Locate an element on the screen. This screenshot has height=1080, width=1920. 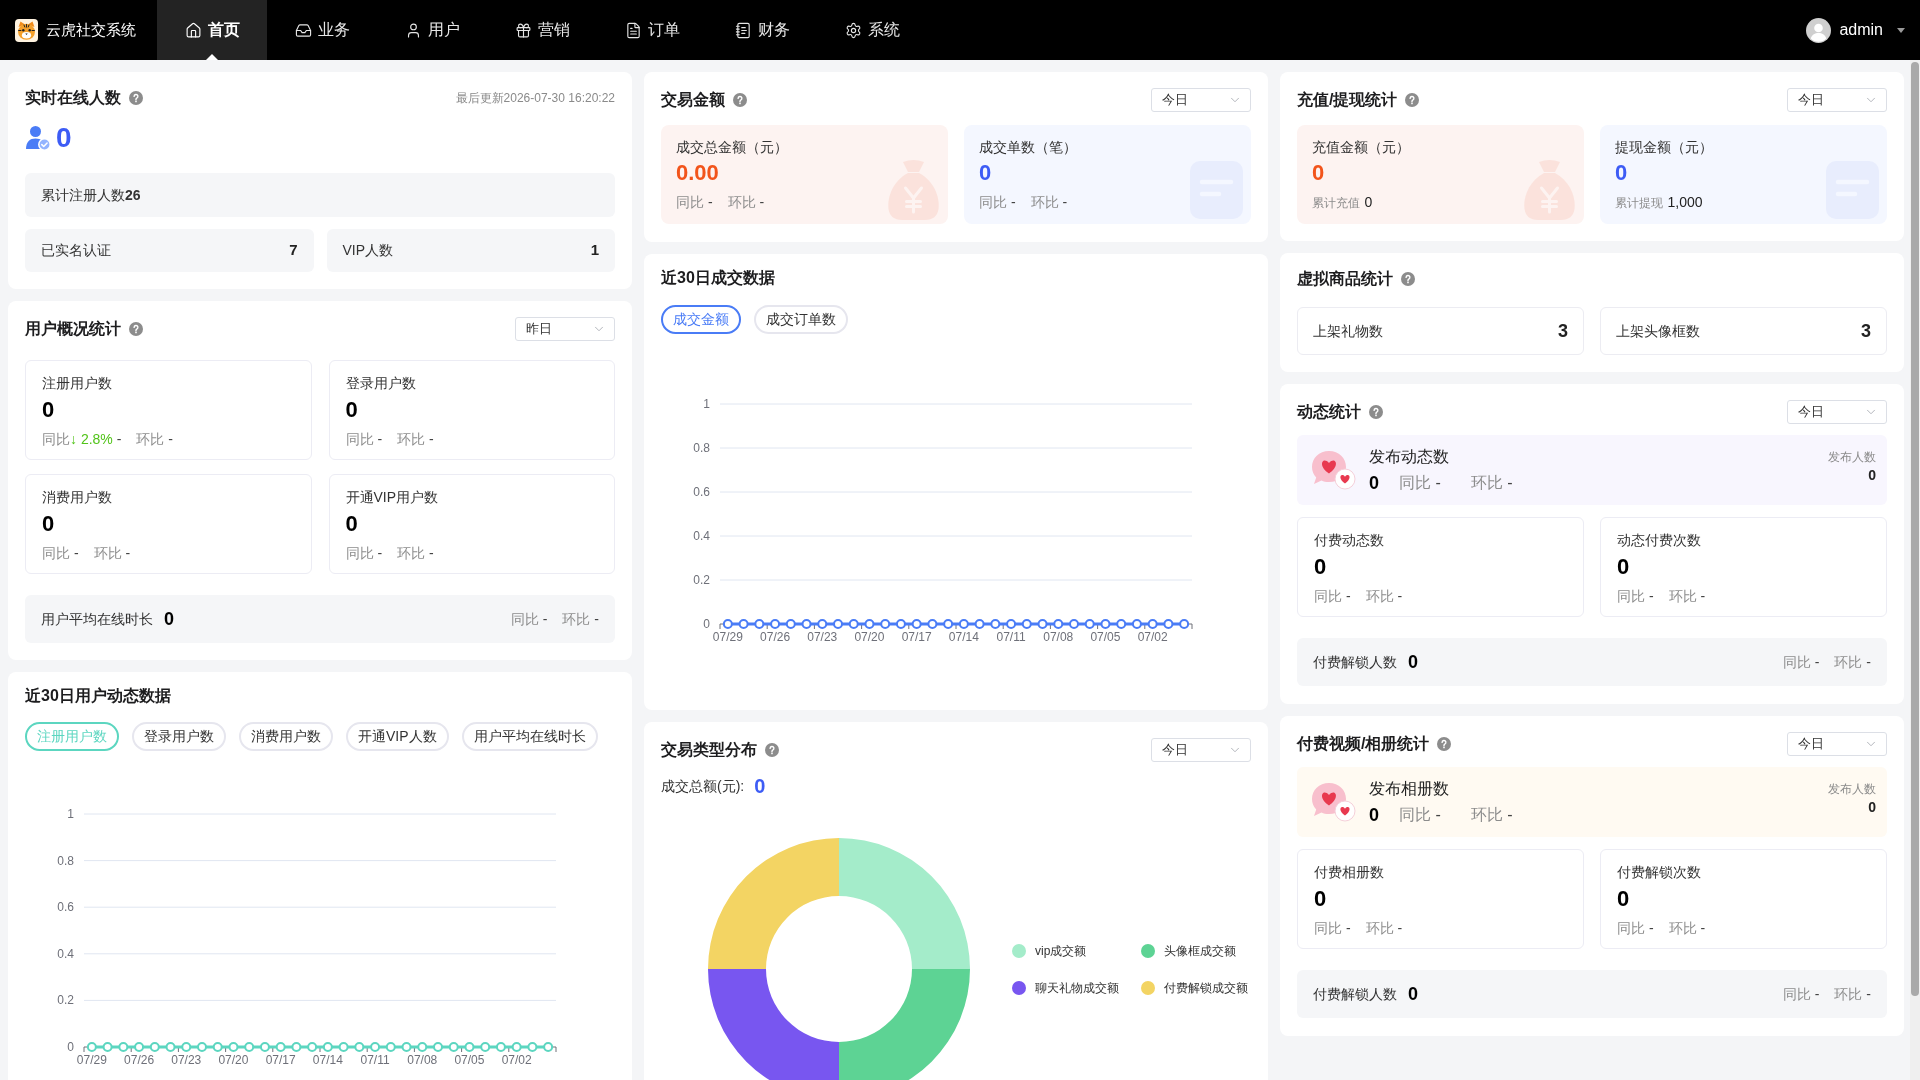
user-check-icon is located at coordinates (38, 138).